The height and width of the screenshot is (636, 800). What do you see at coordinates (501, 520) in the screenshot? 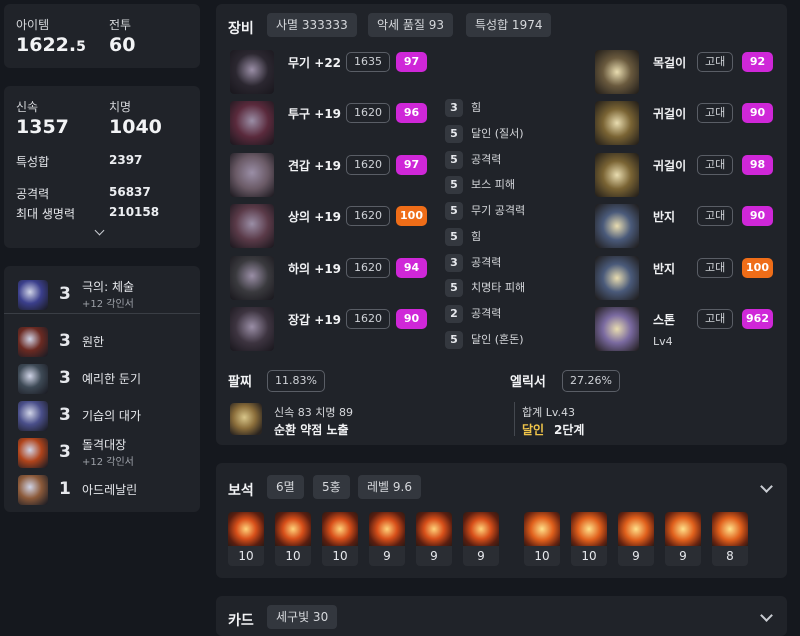
I see `gems-panel: 보석 6멸 5홍 레벨 9.6 10 10 10 9 9 9 10 10 9 9 8` at bounding box center [501, 520].